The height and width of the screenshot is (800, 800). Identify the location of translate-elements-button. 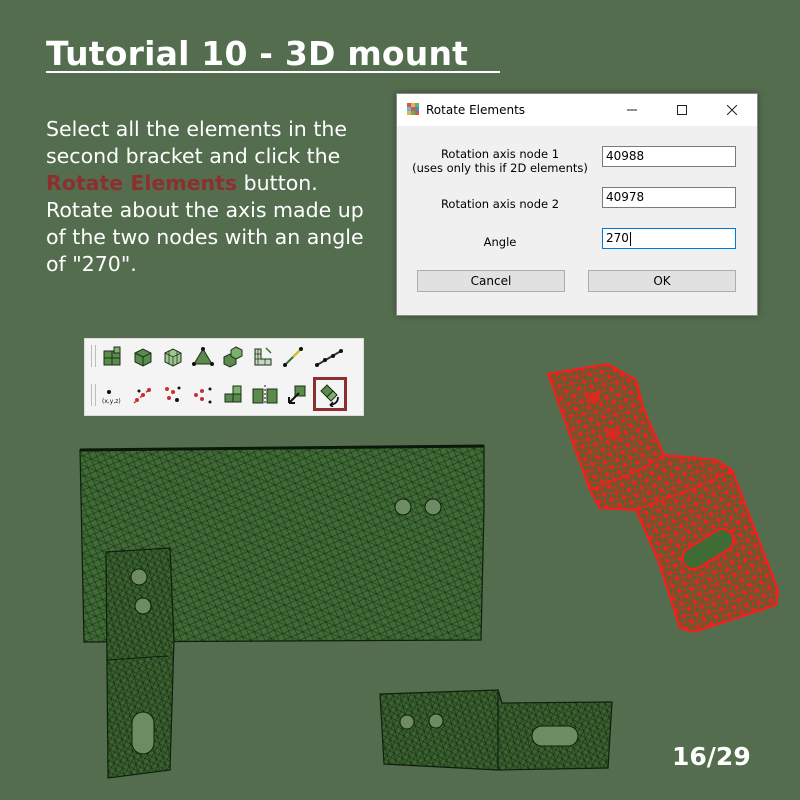
(233, 395).